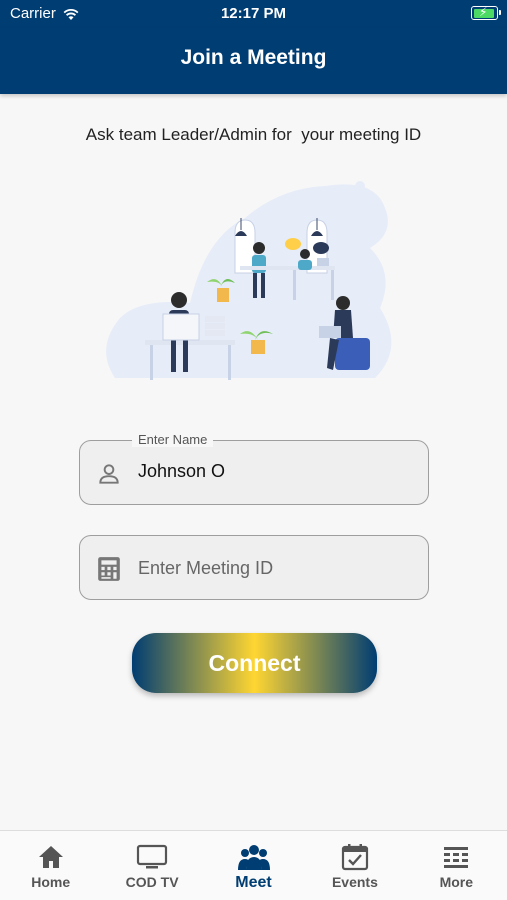 The height and width of the screenshot is (900, 507). I want to click on tv-icon, so click(152, 856).